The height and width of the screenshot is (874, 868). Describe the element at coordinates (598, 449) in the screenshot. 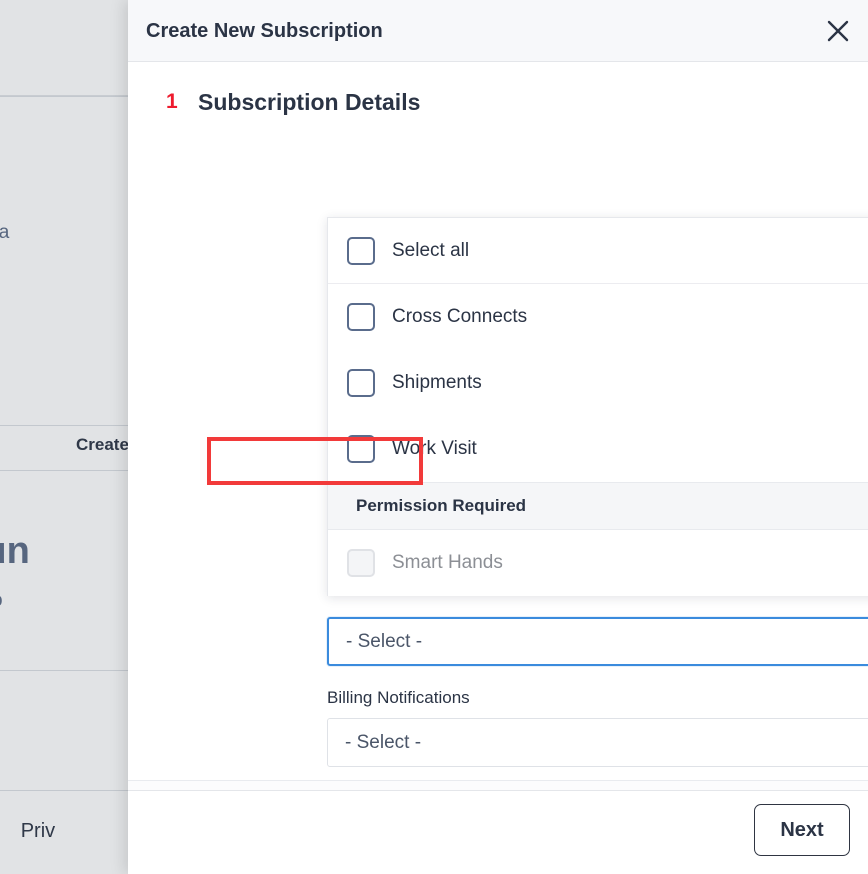

I see `dropdown-option-work-visit: Work Visit` at that location.